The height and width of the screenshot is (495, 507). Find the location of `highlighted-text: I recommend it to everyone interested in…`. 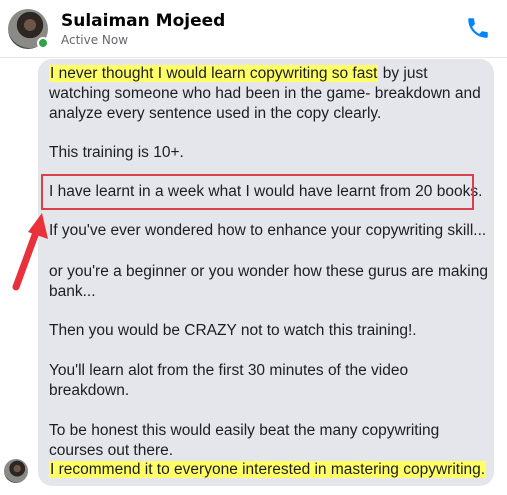

highlighted-text: I recommend it to everyone interested in… is located at coordinates (268, 469).